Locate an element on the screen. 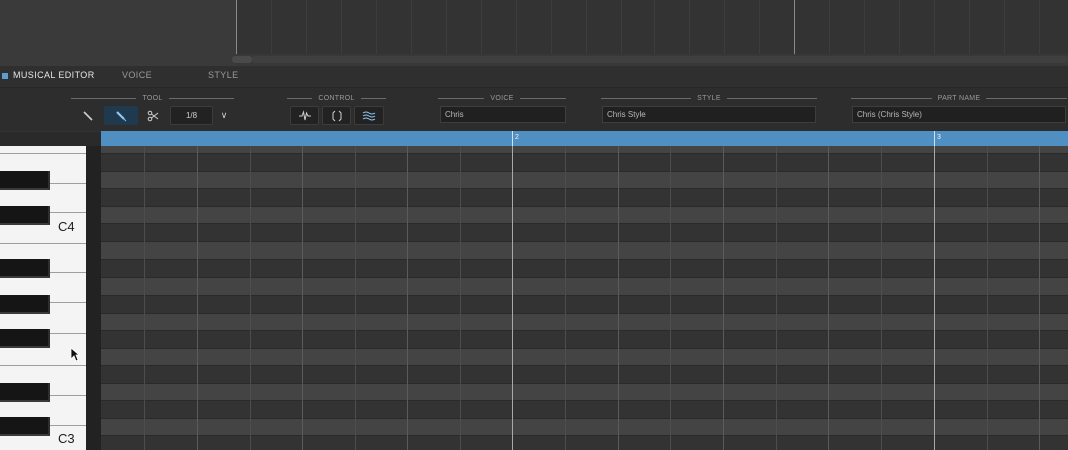 This screenshot has width=1068, height=450. quantize-dropdown-button: ∨ is located at coordinates (224, 115).